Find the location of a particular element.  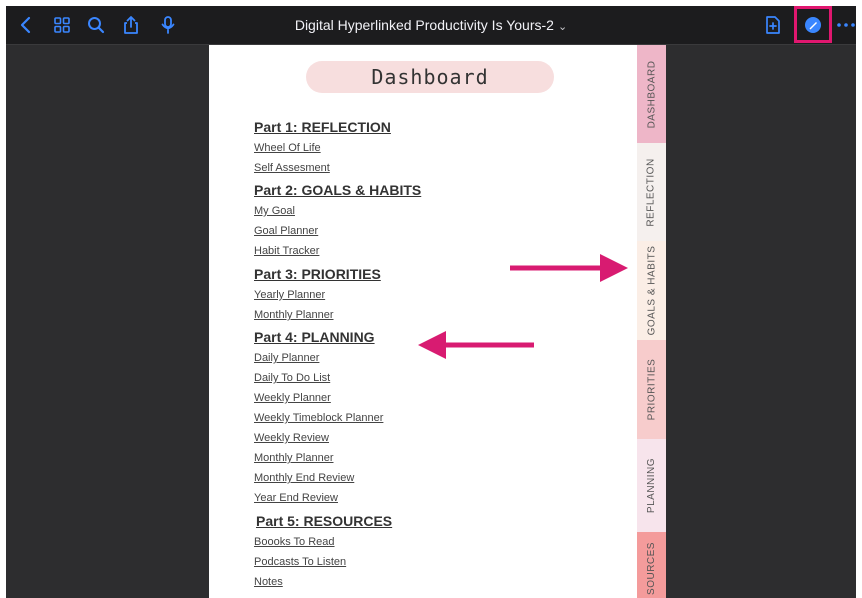

link-monthly-planner-2: Monthly Planner is located at coordinates (294, 458).